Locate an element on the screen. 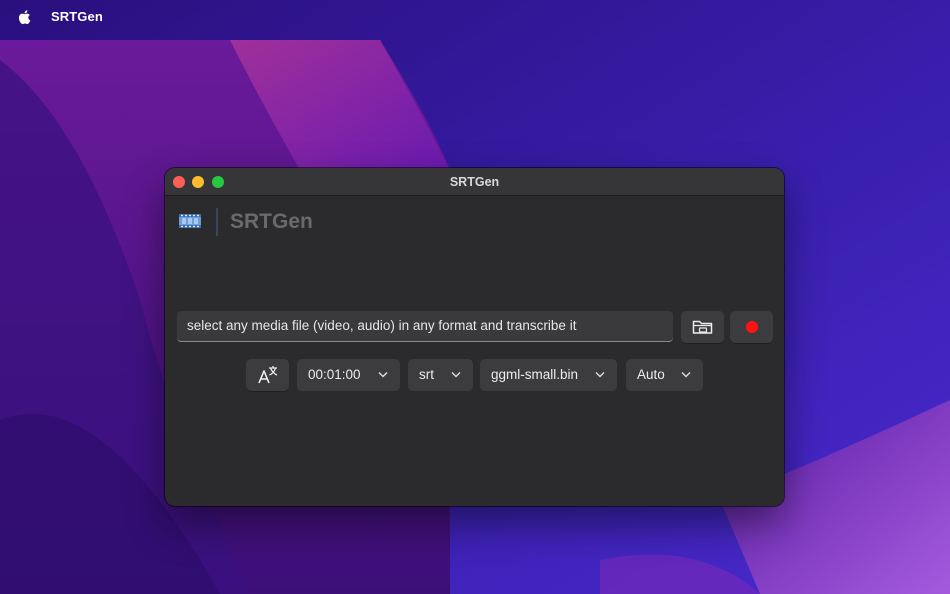  record-button is located at coordinates (751, 327).